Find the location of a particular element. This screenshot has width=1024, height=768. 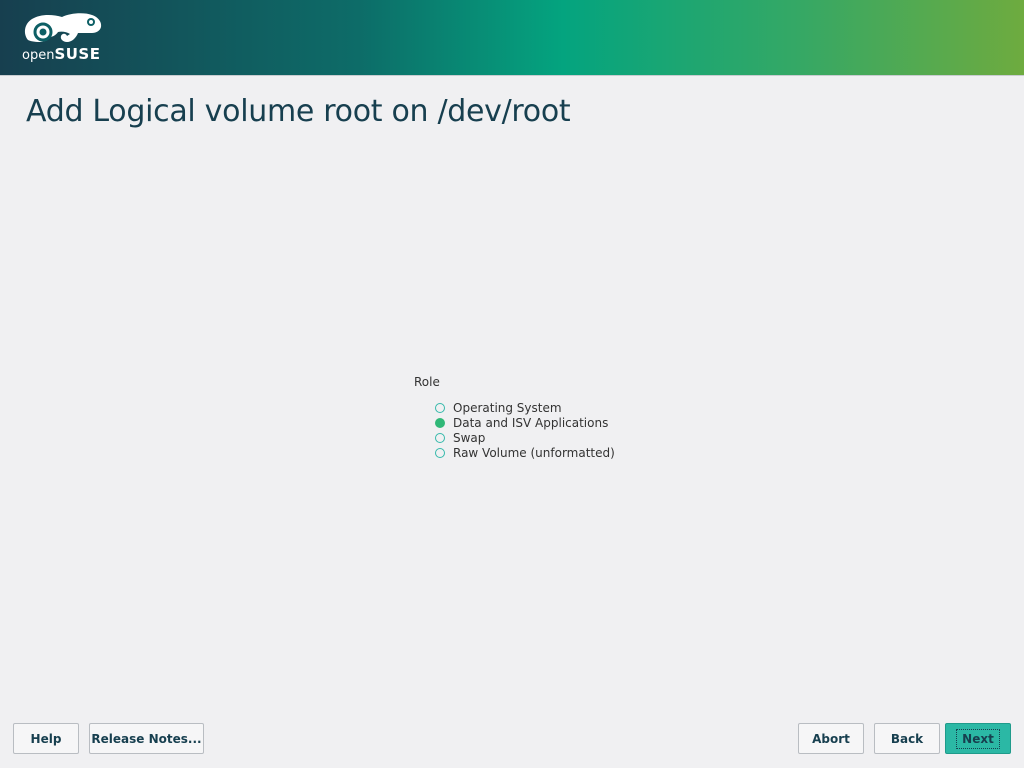

radio-raw-volume: Raw Volume (unformatted) is located at coordinates (544, 452).